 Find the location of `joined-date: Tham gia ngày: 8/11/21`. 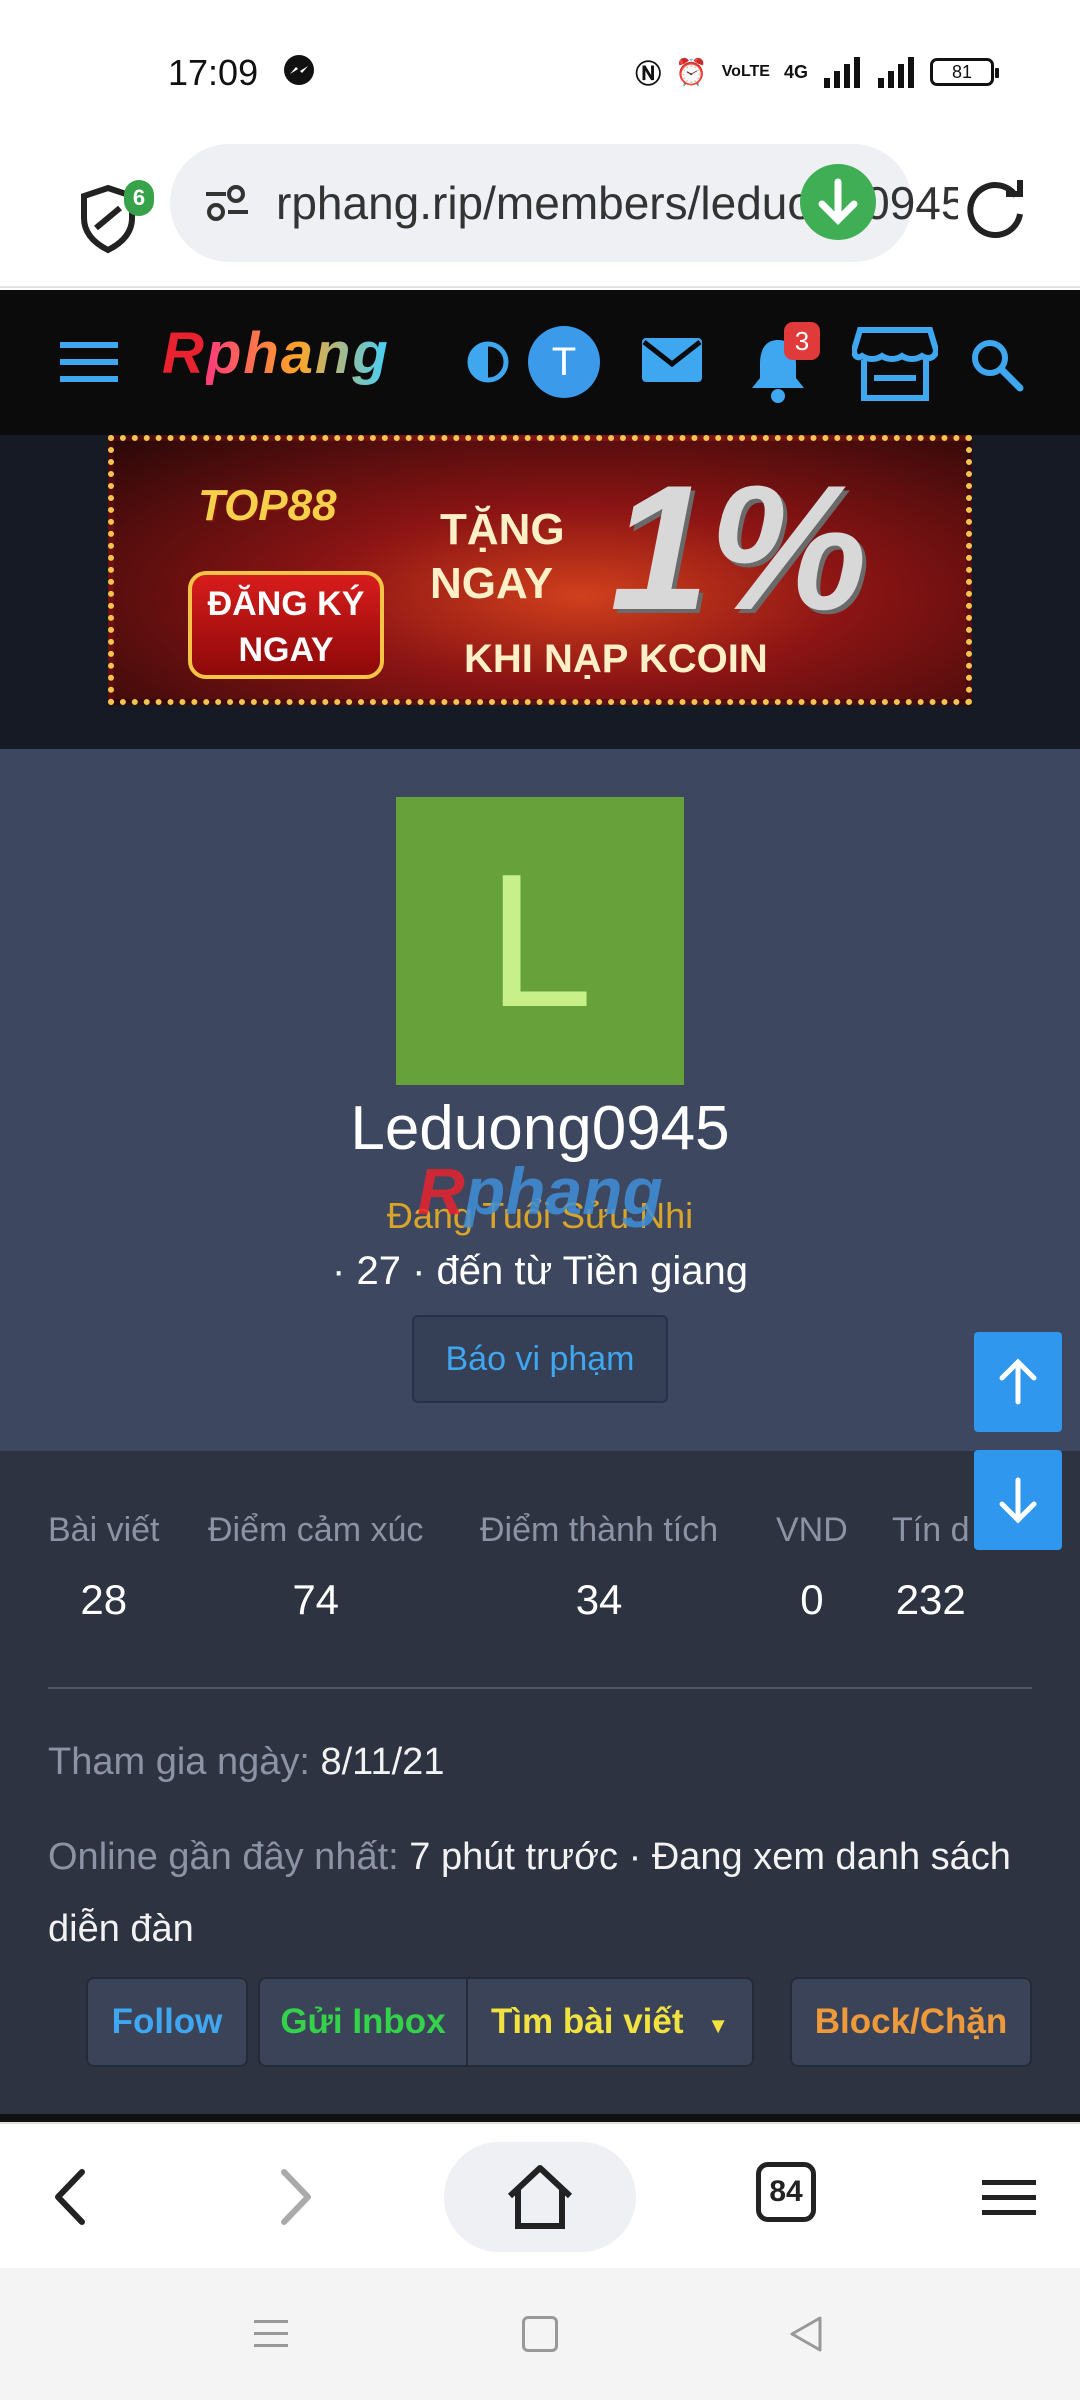

joined-date: Tham gia ngày: 8/11/21 is located at coordinates (246, 1762).